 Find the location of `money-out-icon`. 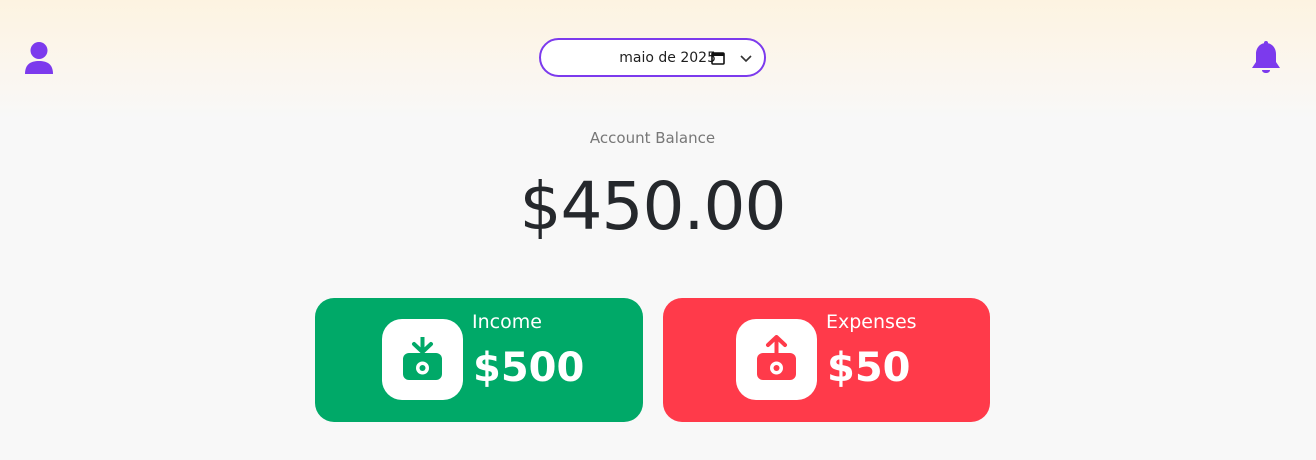

money-out-icon is located at coordinates (776, 357).